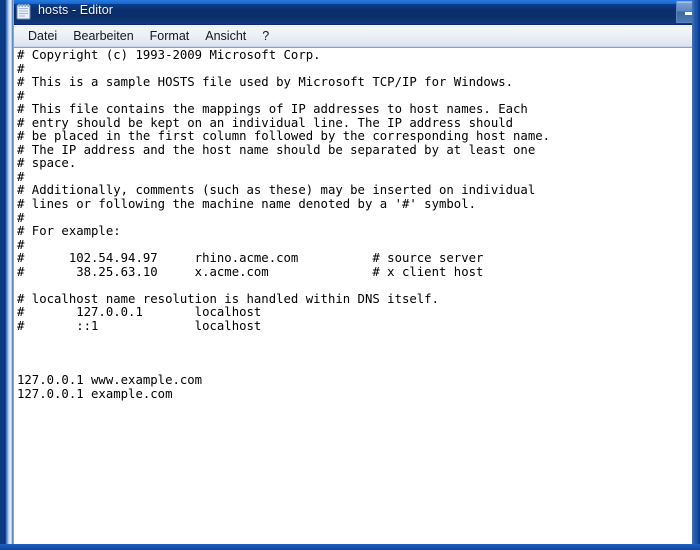 The height and width of the screenshot is (550, 700). What do you see at coordinates (139, 312) in the screenshot?
I see `editor-line: # 127.0.0.1 localhost` at bounding box center [139, 312].